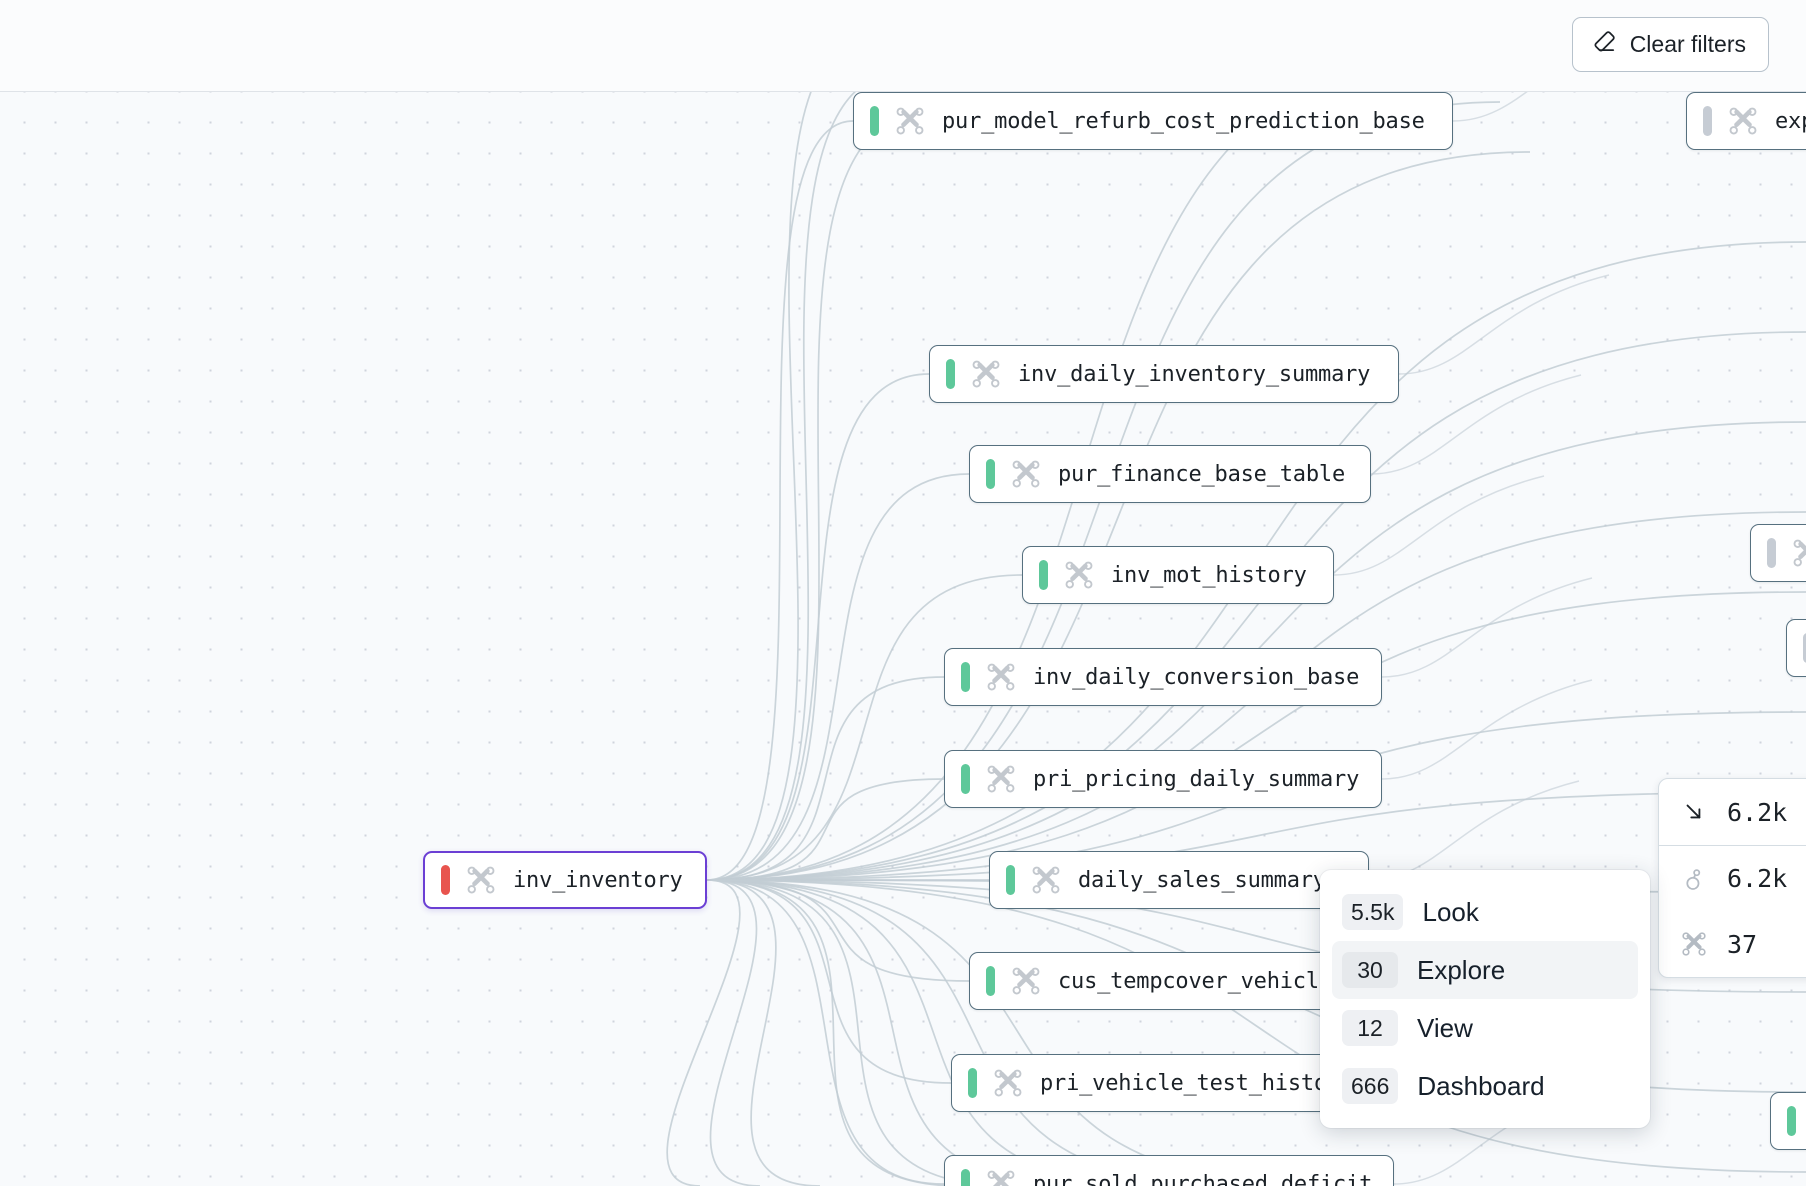 The height and width of the screenshot is (1186, 1806). I want to click on menu-item-label: Look, so click(1450, 911).